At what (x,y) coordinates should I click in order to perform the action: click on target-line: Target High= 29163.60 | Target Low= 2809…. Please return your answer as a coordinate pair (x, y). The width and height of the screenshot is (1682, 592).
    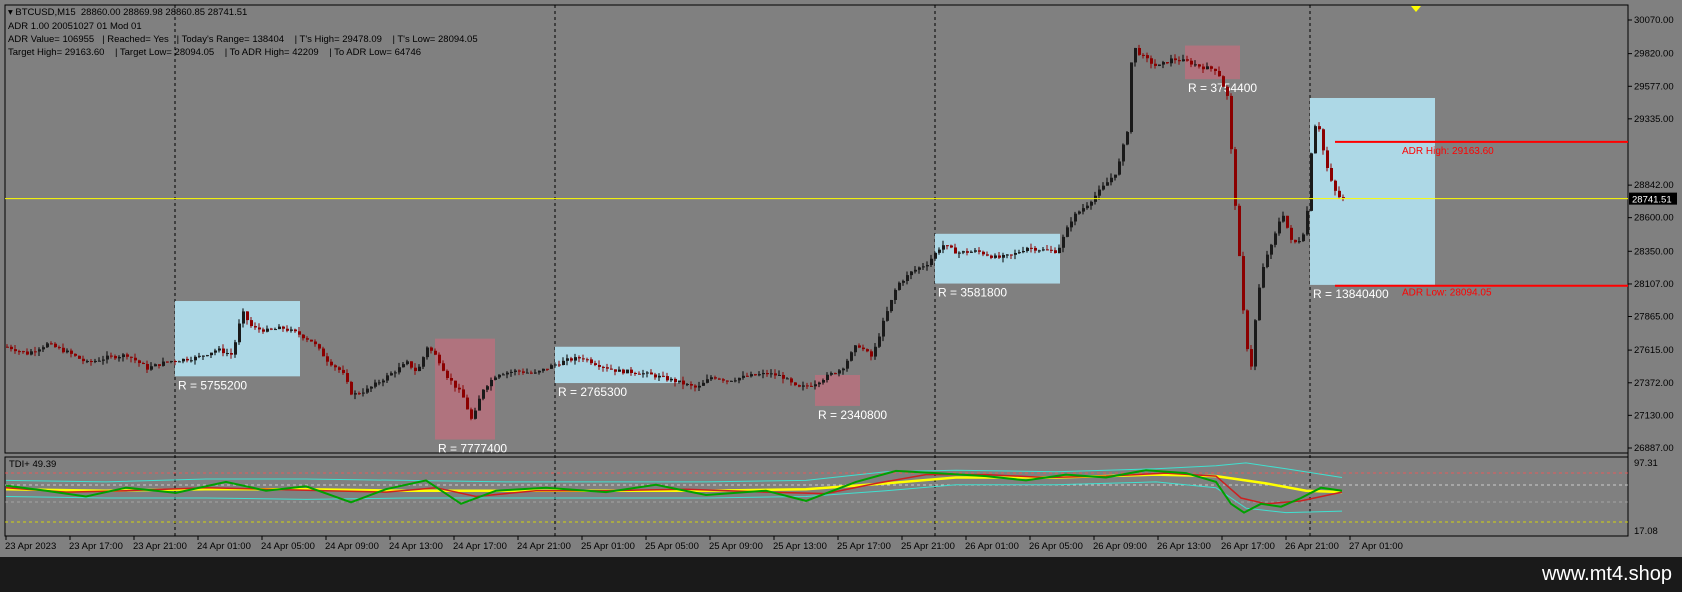
    Looking at the image, I should click on (215, 52).